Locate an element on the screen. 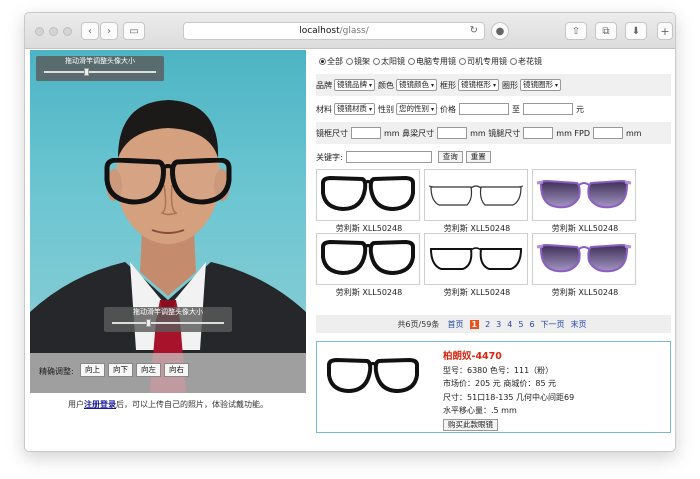 This screenshot has width=700, height=479. frame-type-select: 镜镜框形 ▾ is located at coordinates (479, 85).